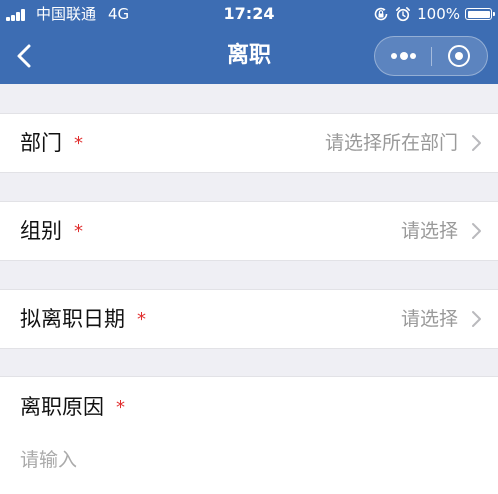  I want to click on reason-input, so click(249, 460).